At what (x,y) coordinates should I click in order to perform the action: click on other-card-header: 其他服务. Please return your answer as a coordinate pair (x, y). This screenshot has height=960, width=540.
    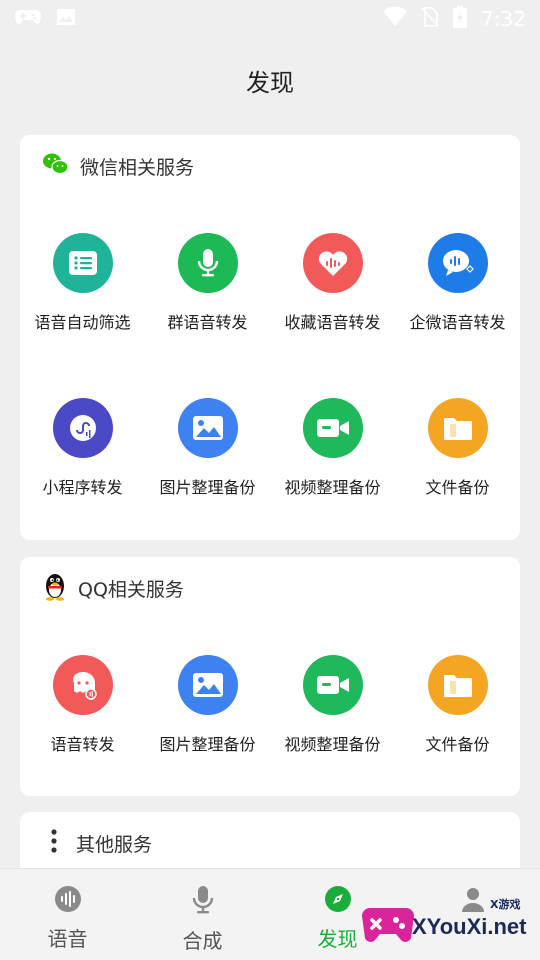
    Looking at the image, I should click on (97, 843).